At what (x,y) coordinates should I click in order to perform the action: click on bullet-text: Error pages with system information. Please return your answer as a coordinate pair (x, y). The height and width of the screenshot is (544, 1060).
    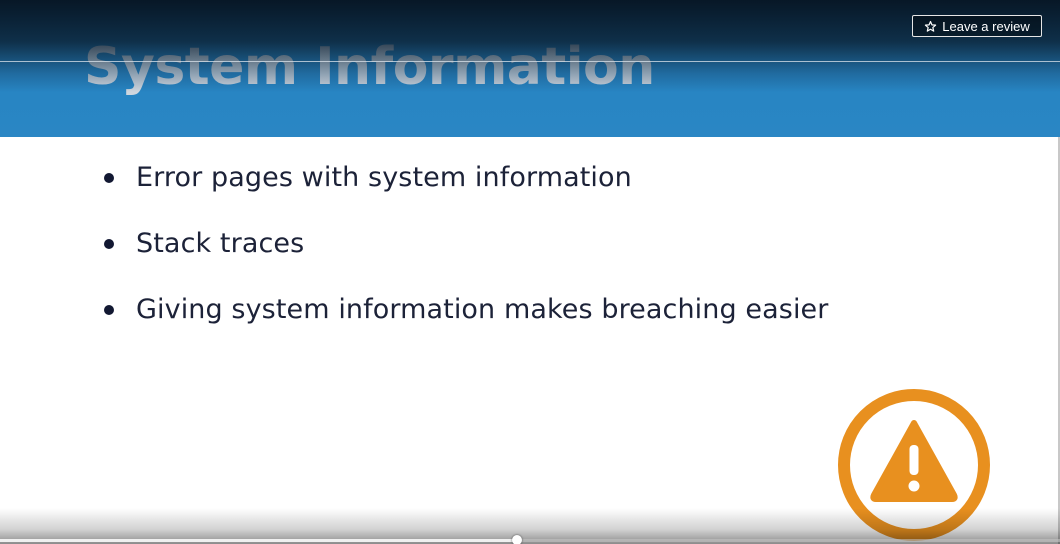
    Looking at the image, I should click on (384, 177).